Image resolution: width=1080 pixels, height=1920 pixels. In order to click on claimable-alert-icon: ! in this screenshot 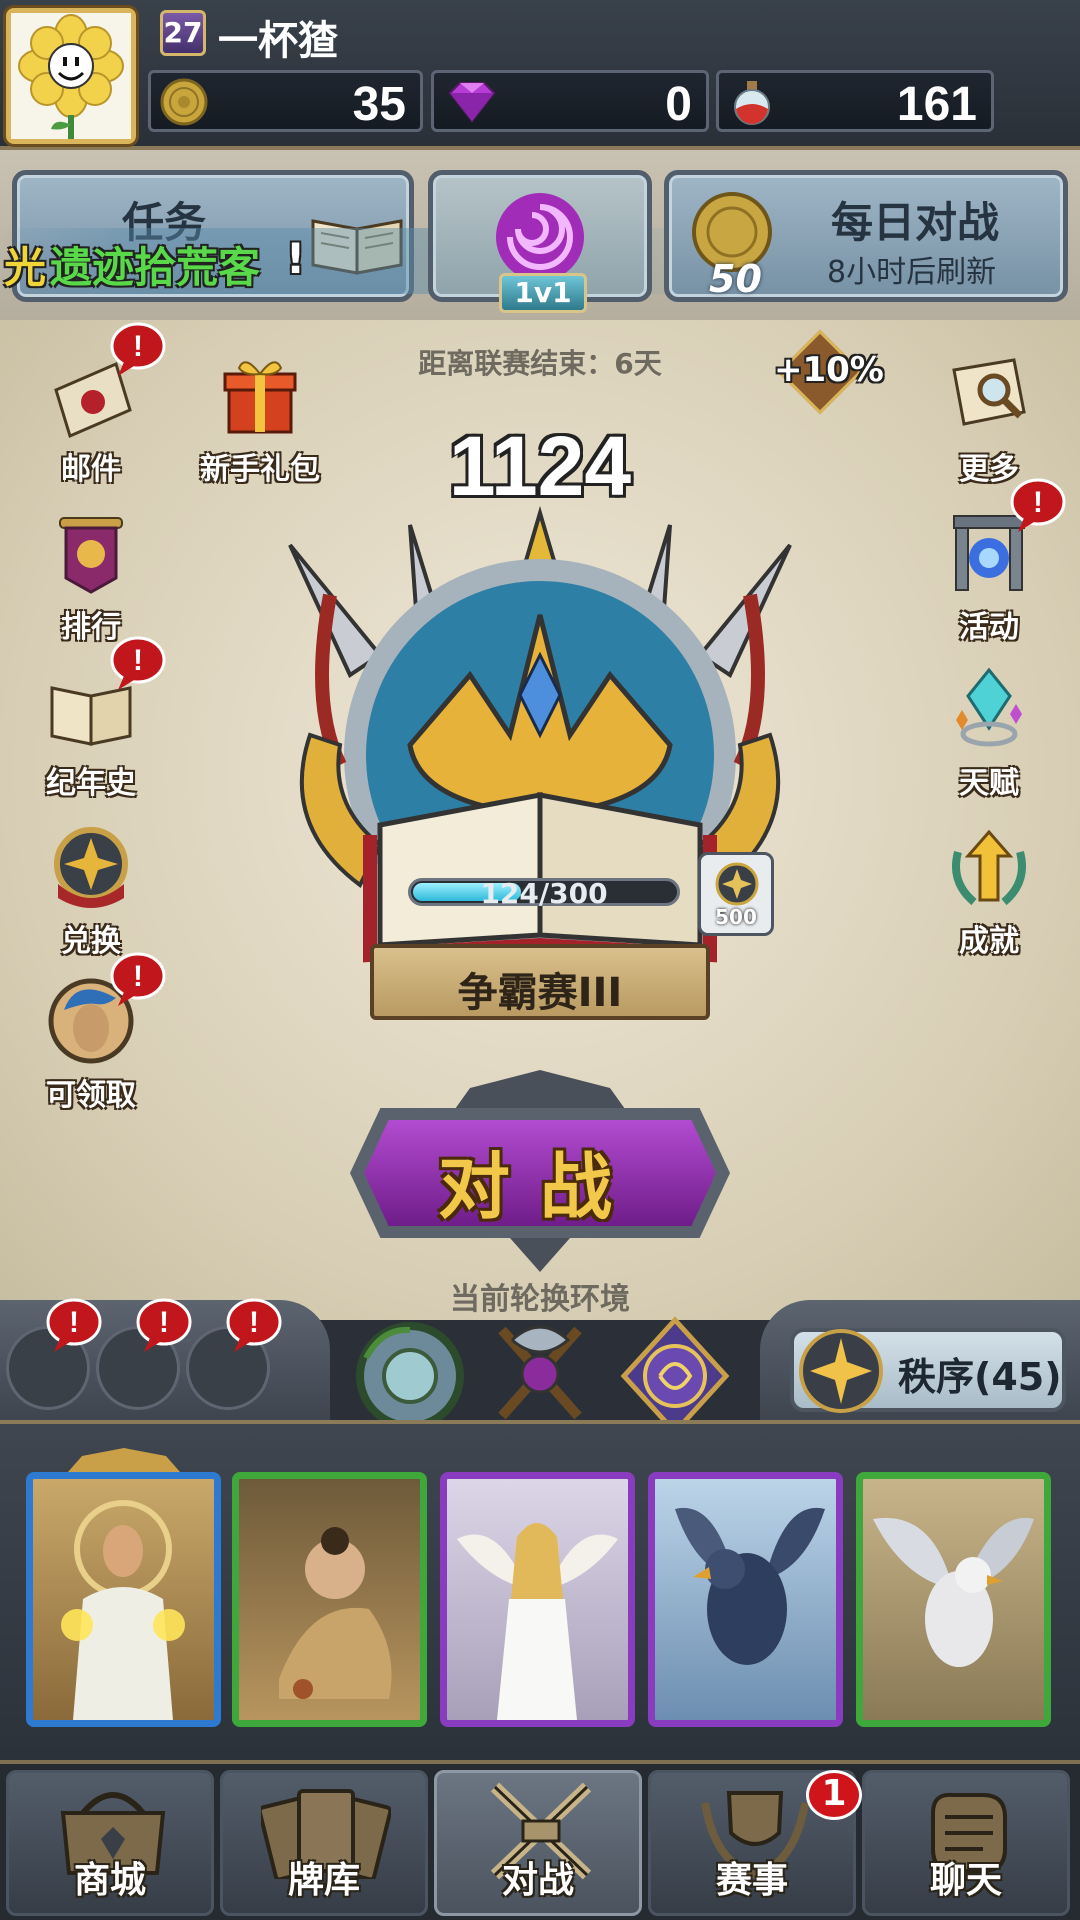, I will do `click(138, 979)`.